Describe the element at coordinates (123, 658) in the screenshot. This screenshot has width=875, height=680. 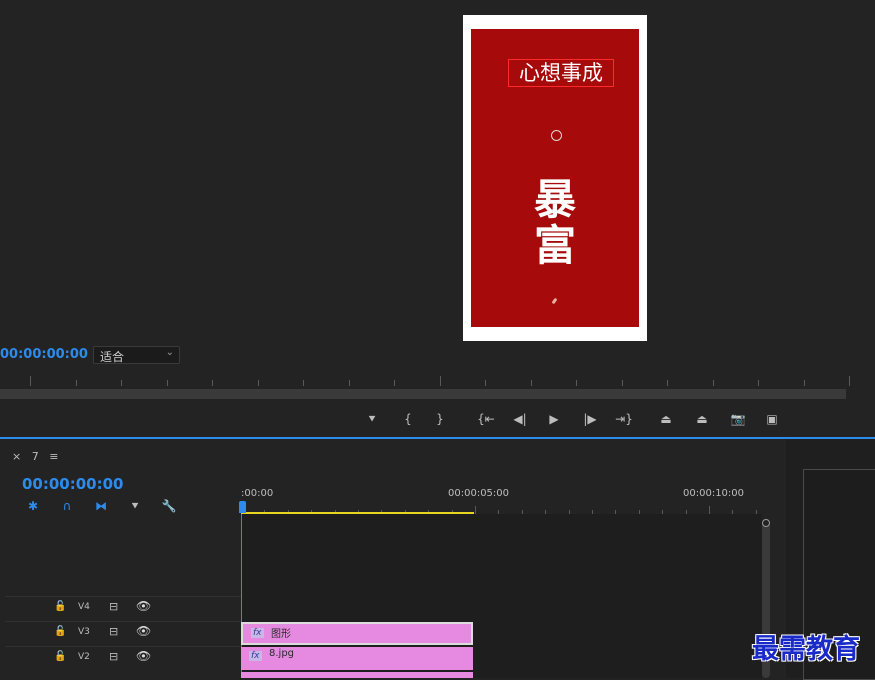
I see `track-header-v2: 🔓 V2 ⊟ 👁` at that location.